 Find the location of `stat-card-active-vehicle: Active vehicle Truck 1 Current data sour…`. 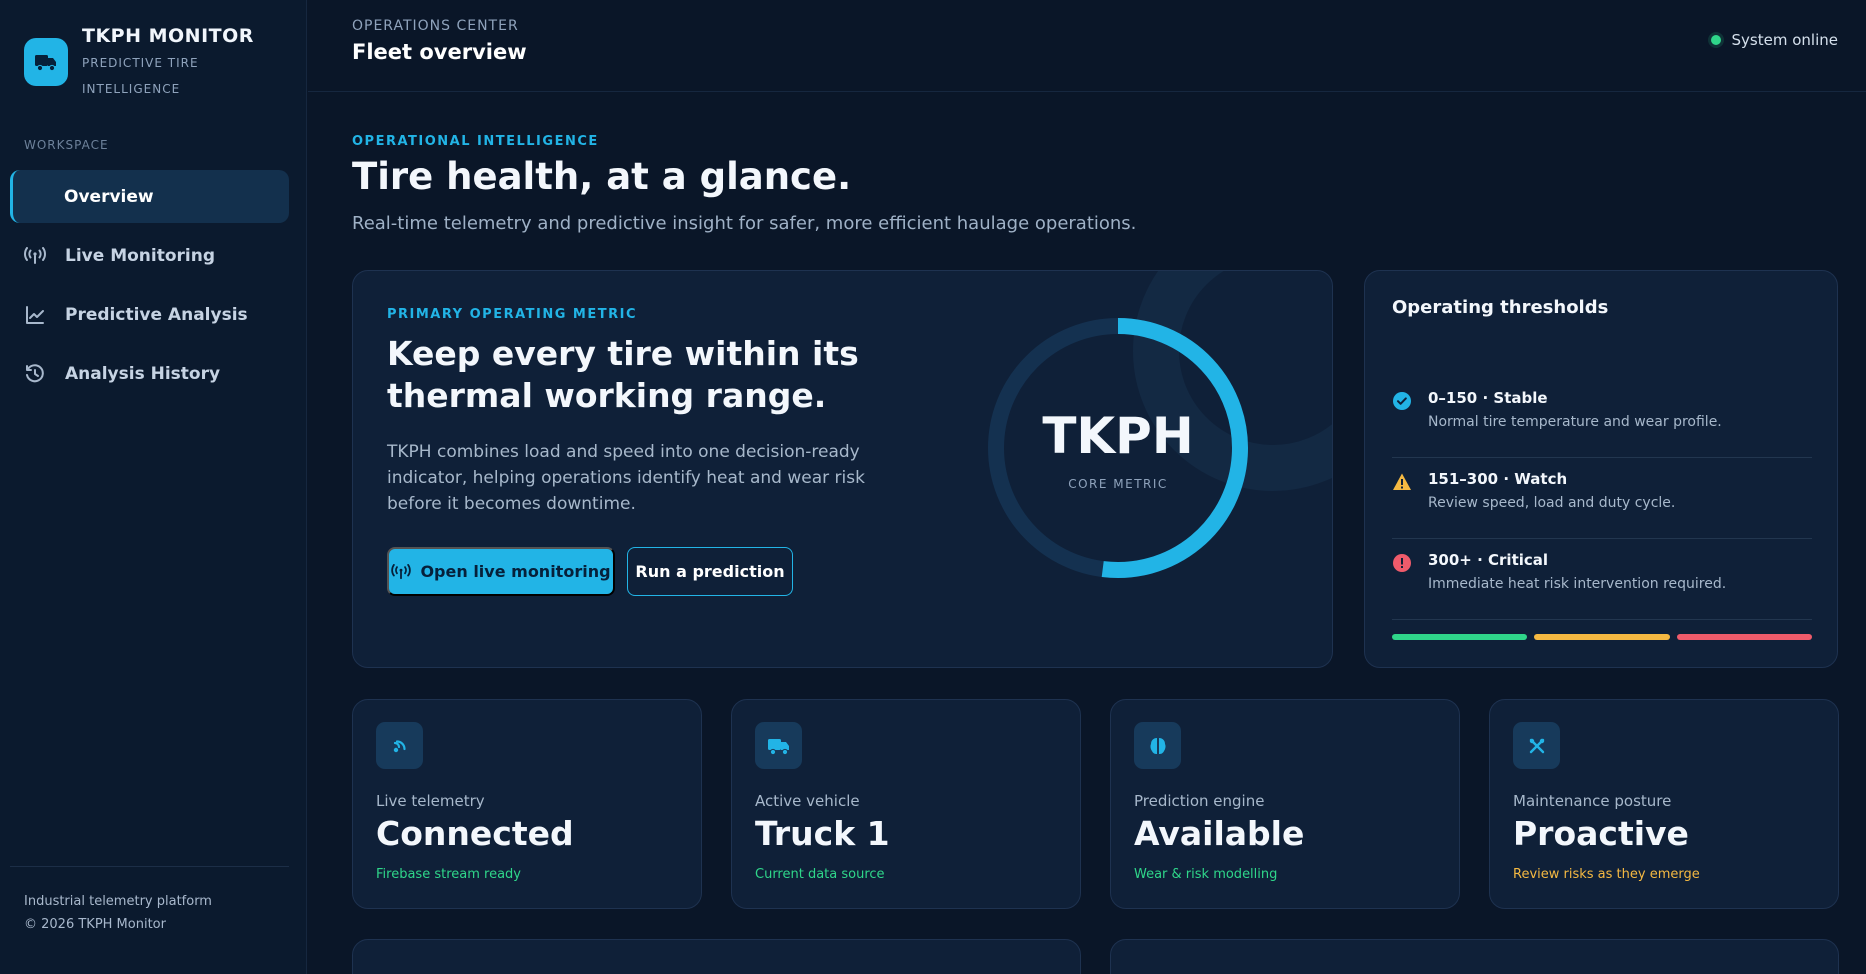

stat-card-active-vehicle: Active vehicle Truck 1 Current data sour… is located at coordinates (906, 804).